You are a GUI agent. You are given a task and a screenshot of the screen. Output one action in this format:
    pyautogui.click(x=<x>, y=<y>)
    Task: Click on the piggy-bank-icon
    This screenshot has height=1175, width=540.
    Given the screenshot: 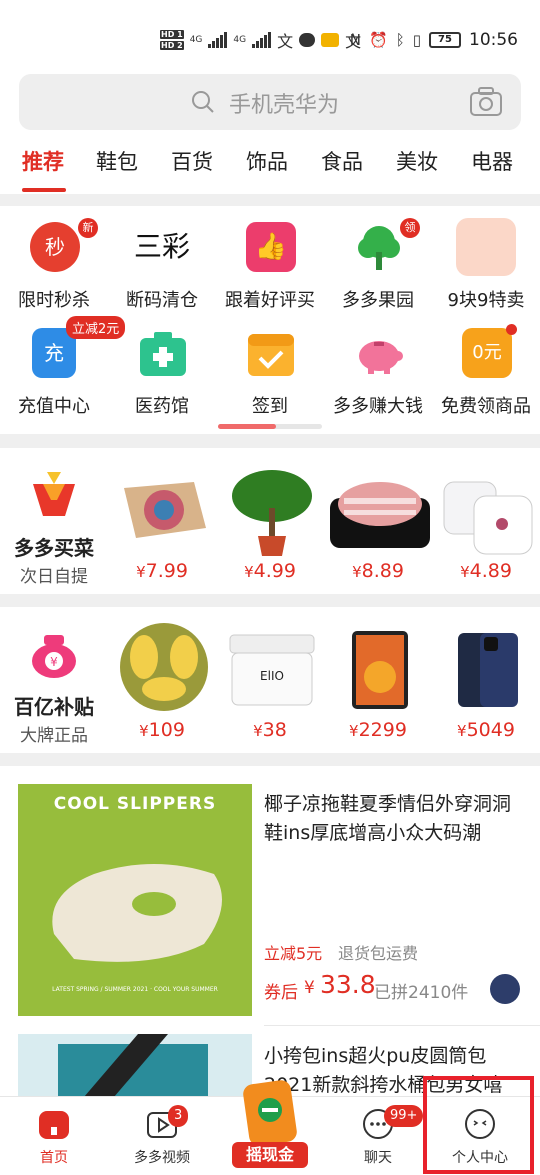 What is the action you would take?
    pyautogui.click(x=381, y=357)
    